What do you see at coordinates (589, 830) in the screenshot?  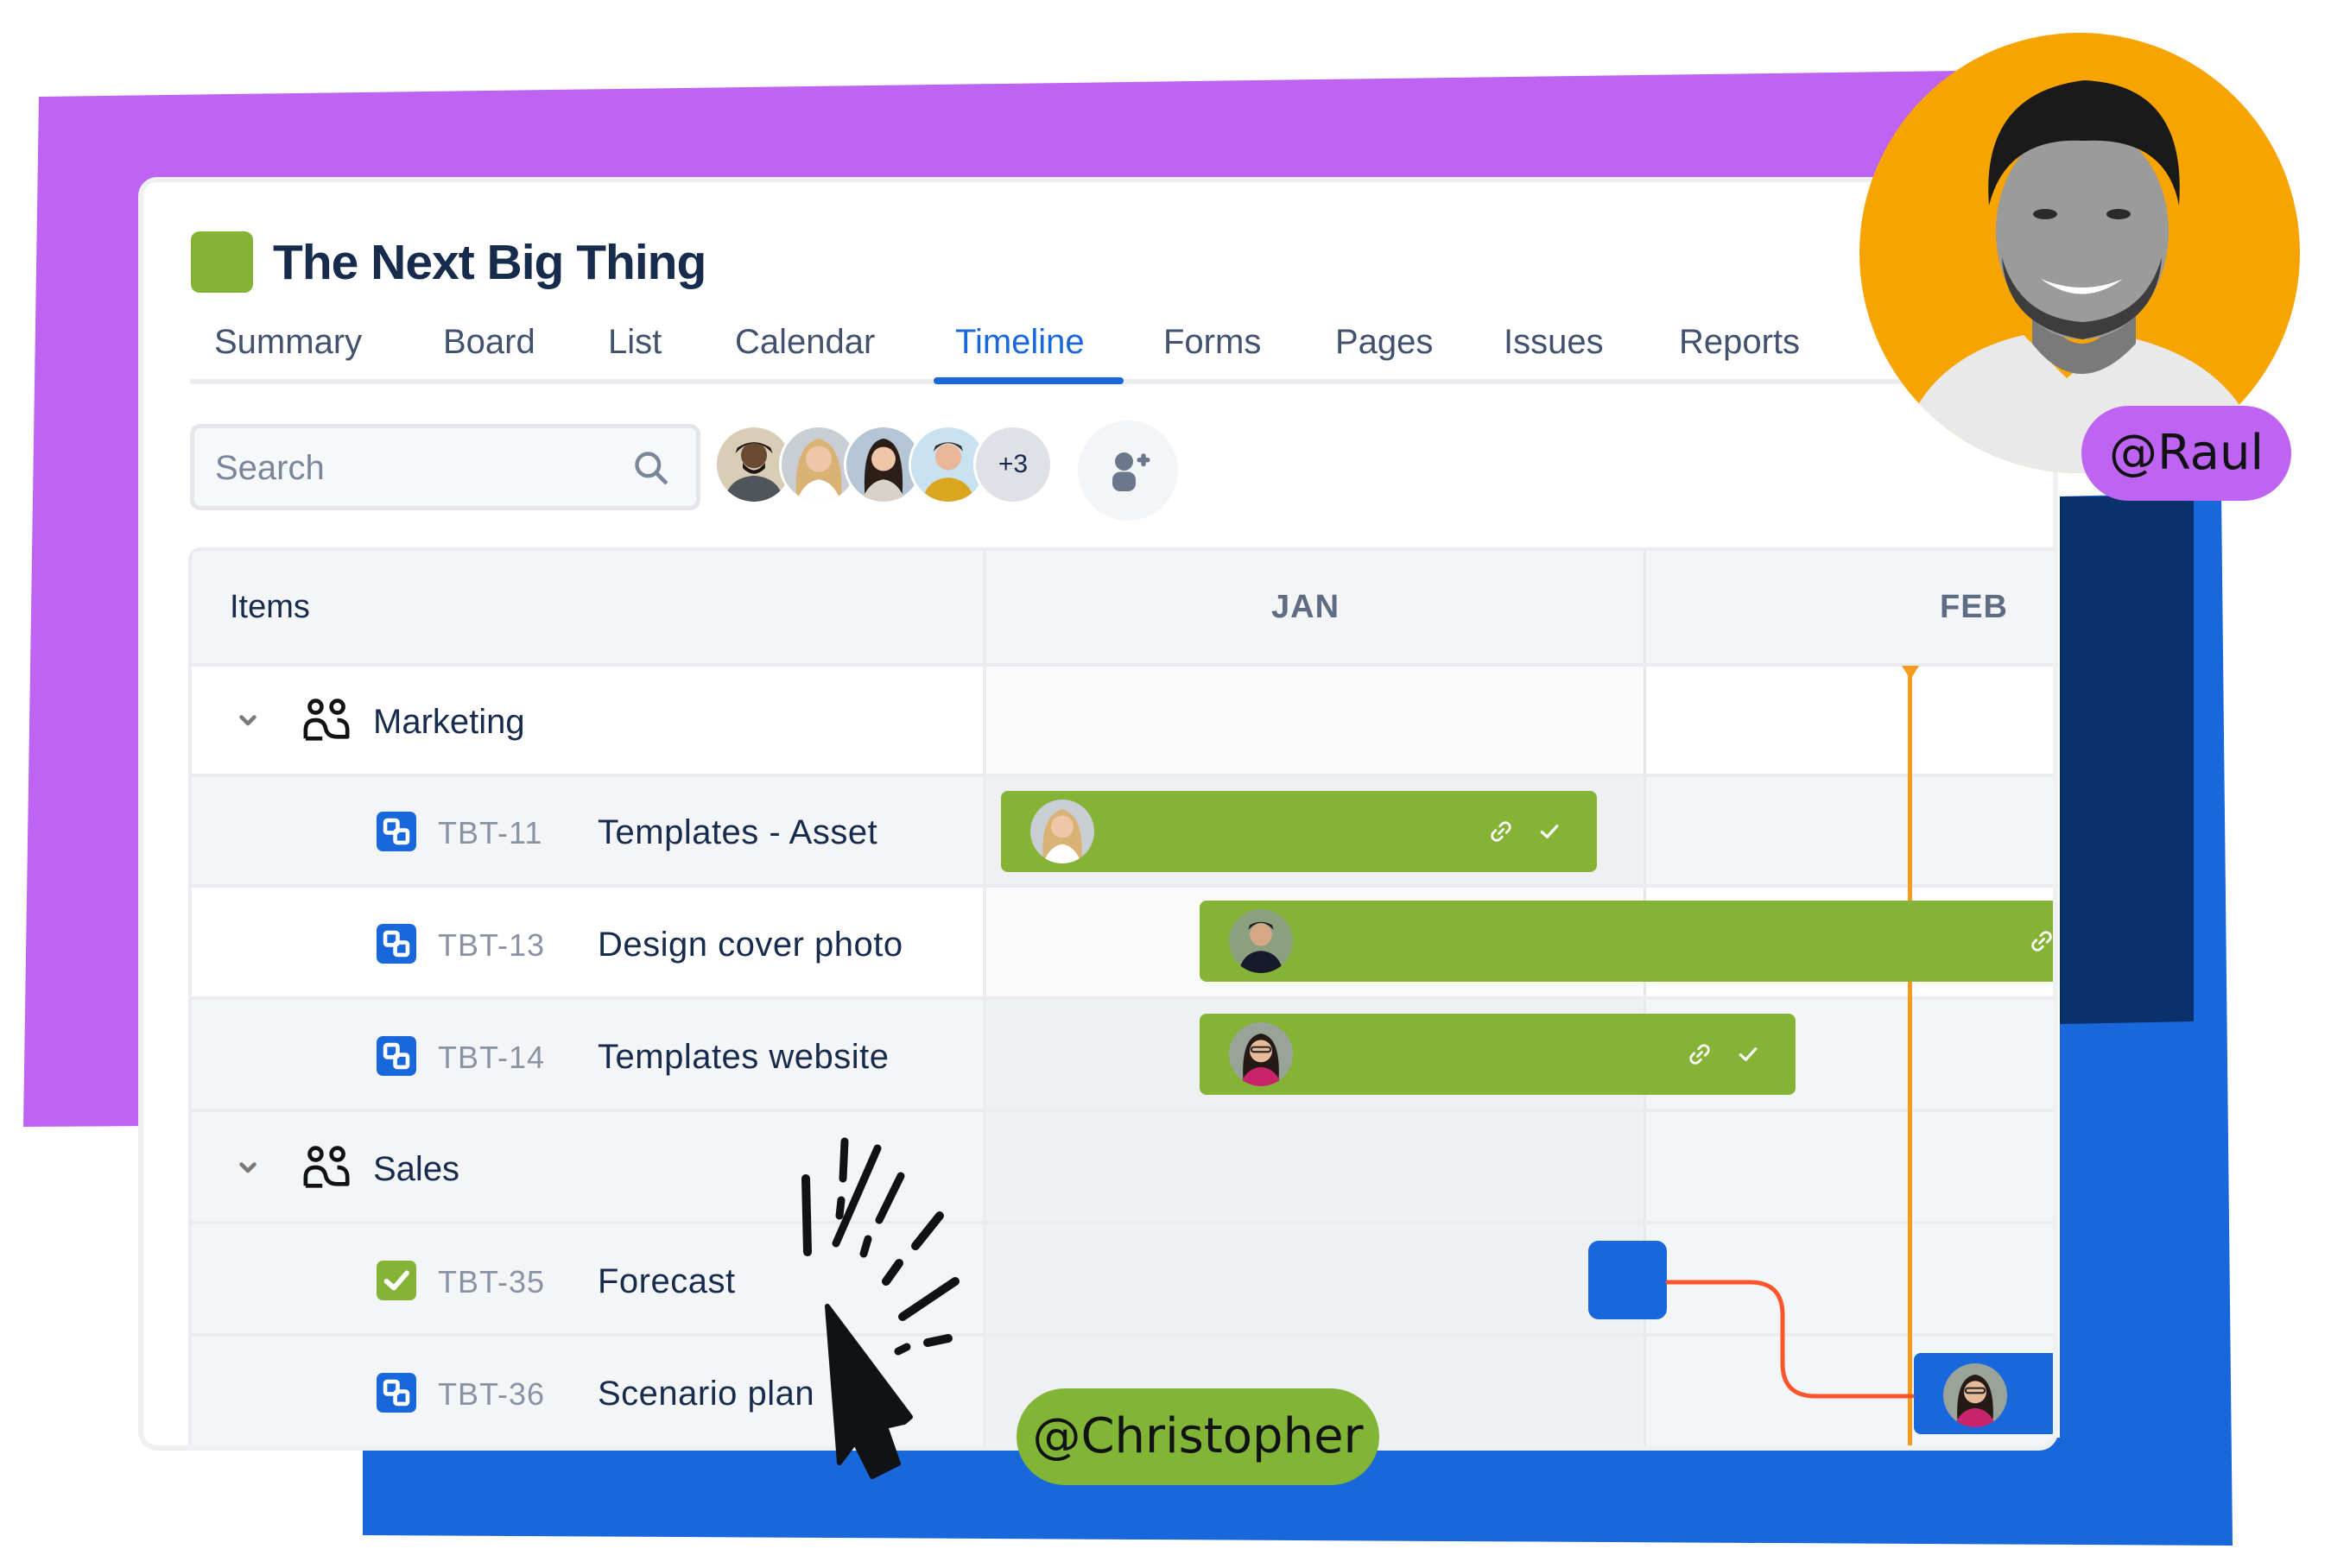 I see `issue-cell: TBT-11 Templates - Asset` at bounding box center [589, 830].